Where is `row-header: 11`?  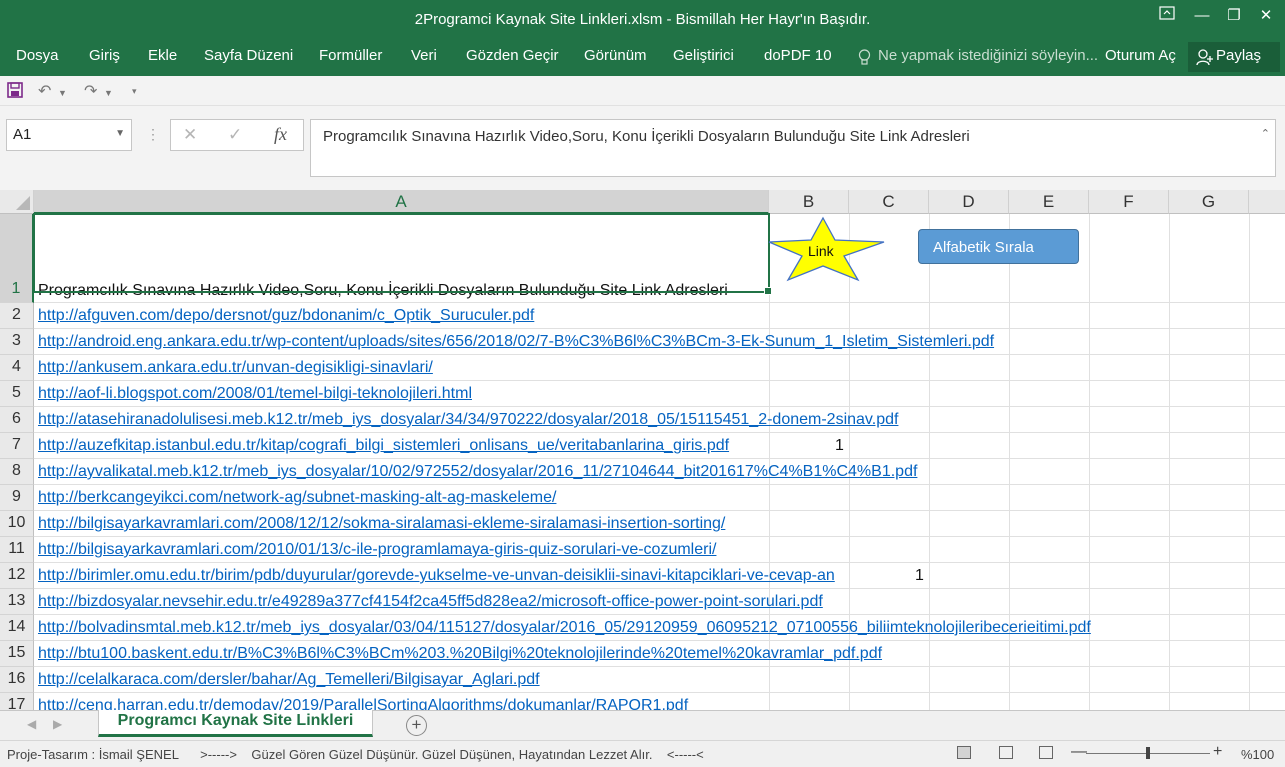
row-header: 11 is located at coordinates (17, 550).